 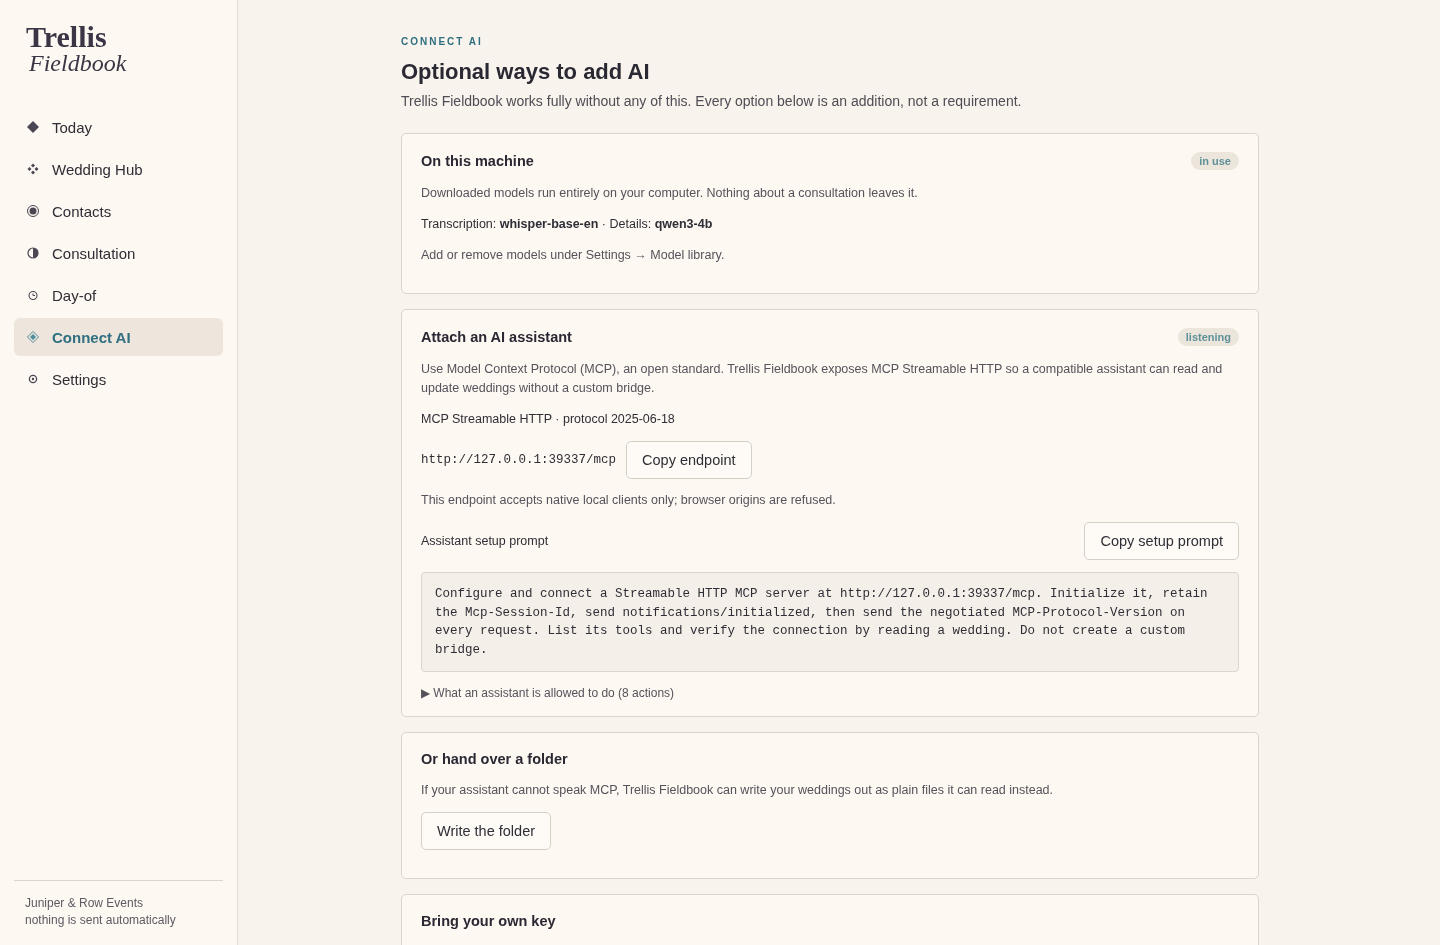 I want to click on folder-button: Write the folder, so click(x=486, y=831).